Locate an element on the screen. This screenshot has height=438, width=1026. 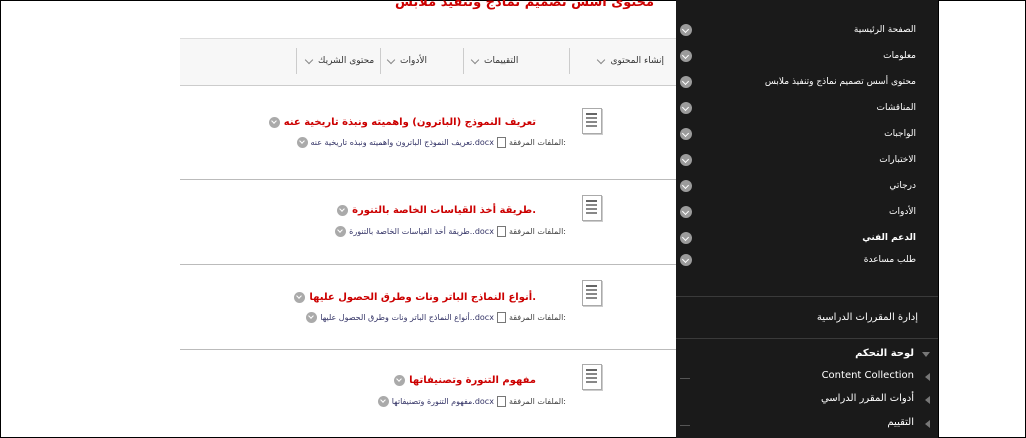
assessments-menu: التقييمات is located at coordinates (494, 61).